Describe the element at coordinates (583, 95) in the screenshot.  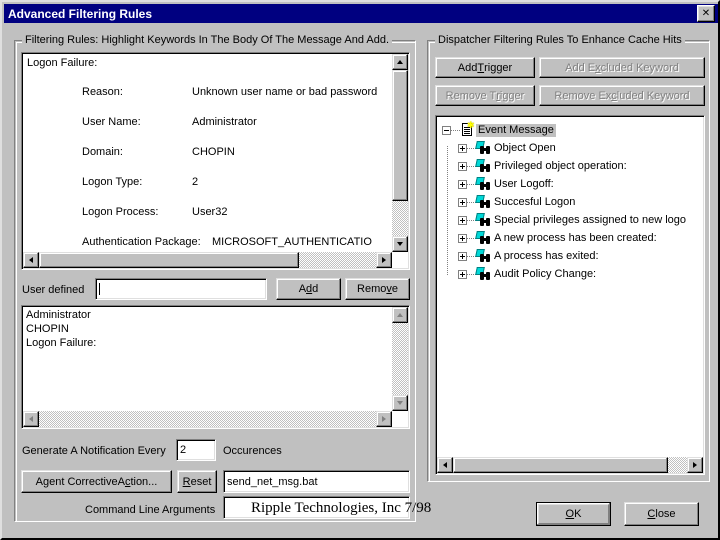
I see `rm-excl-pre: Remove Ex` at that location.